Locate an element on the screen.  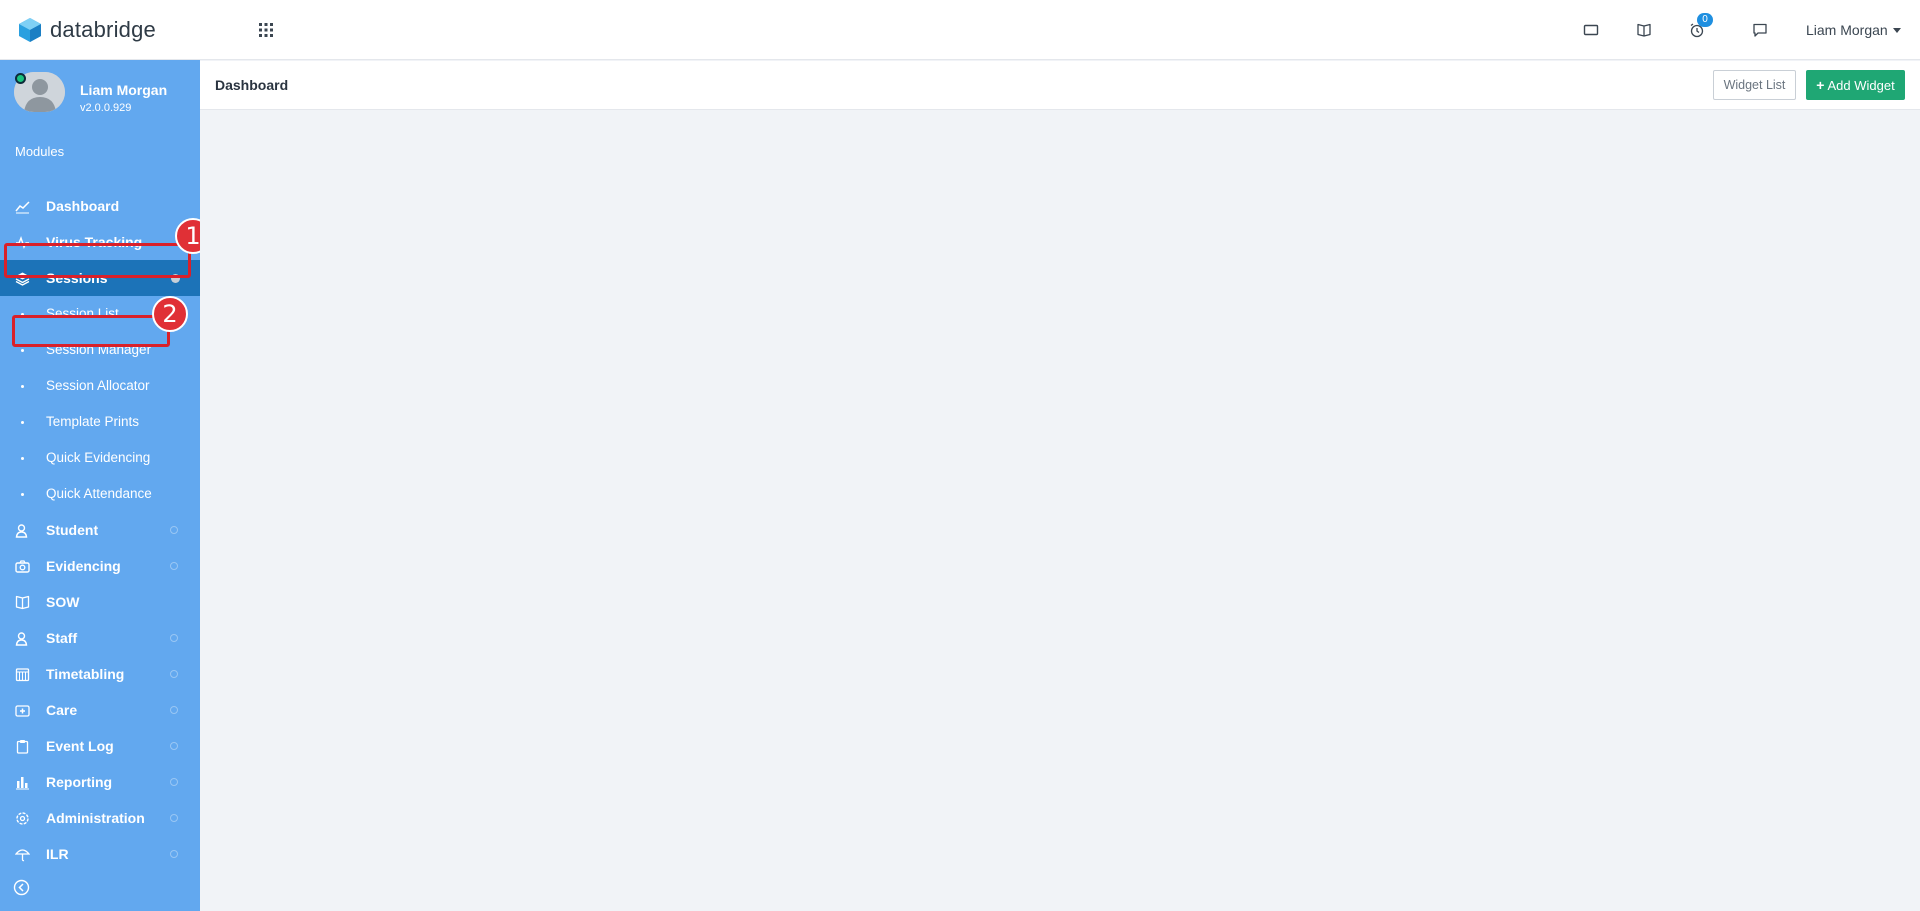
alarm-clock-icon: 0 is located at coordinates (1700, 26).